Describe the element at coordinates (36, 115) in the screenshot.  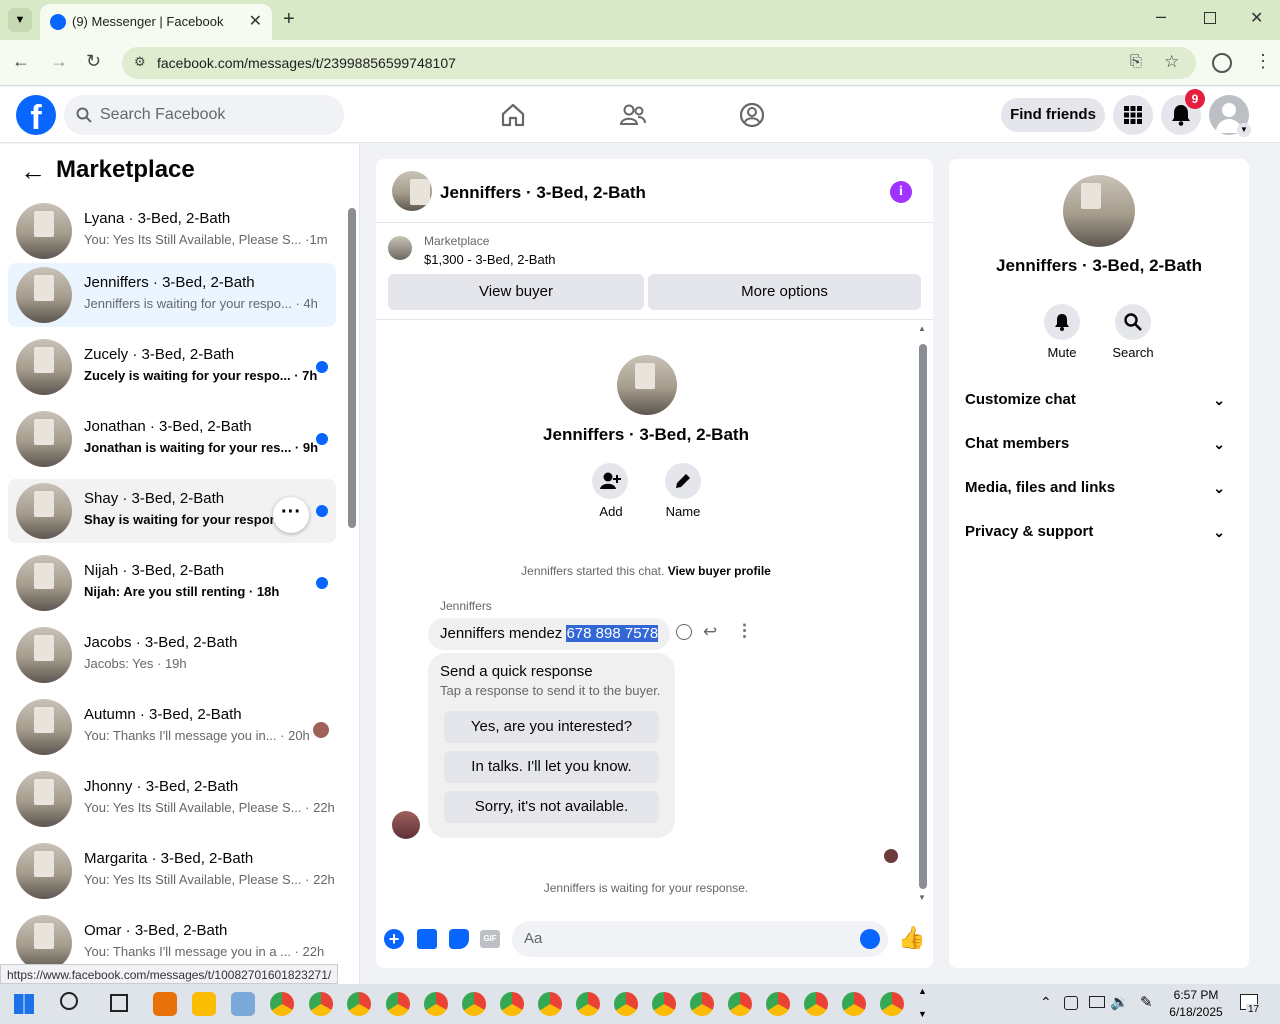
I see `facebook-logo-icon: f` at that location.